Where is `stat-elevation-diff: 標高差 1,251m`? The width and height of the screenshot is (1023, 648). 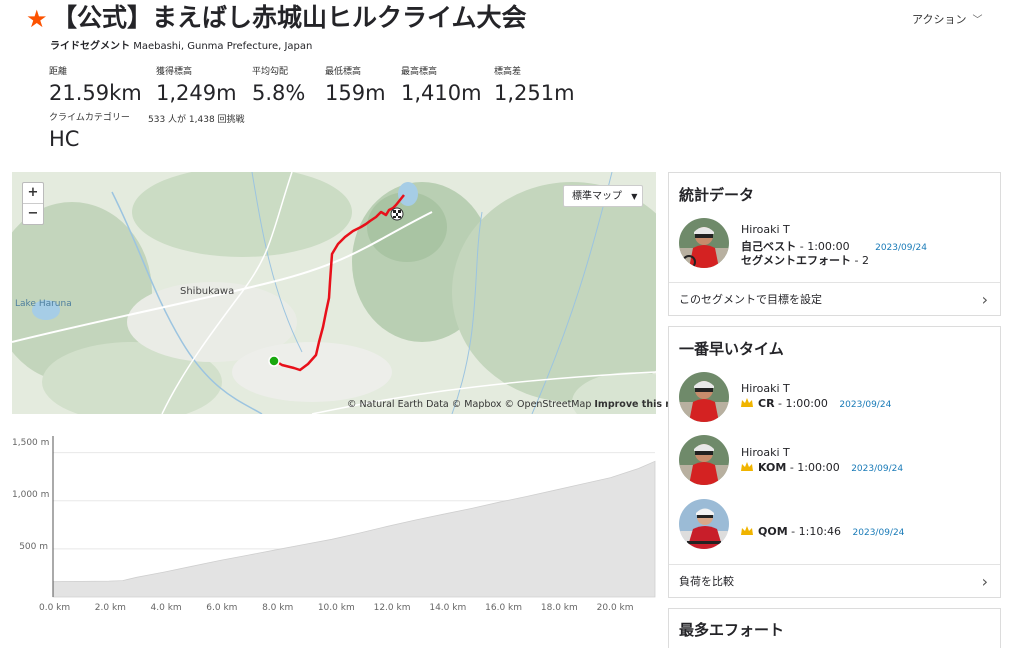
stat-elevation-diff: 標高差 1,251m is located at coordinates (534, 86).